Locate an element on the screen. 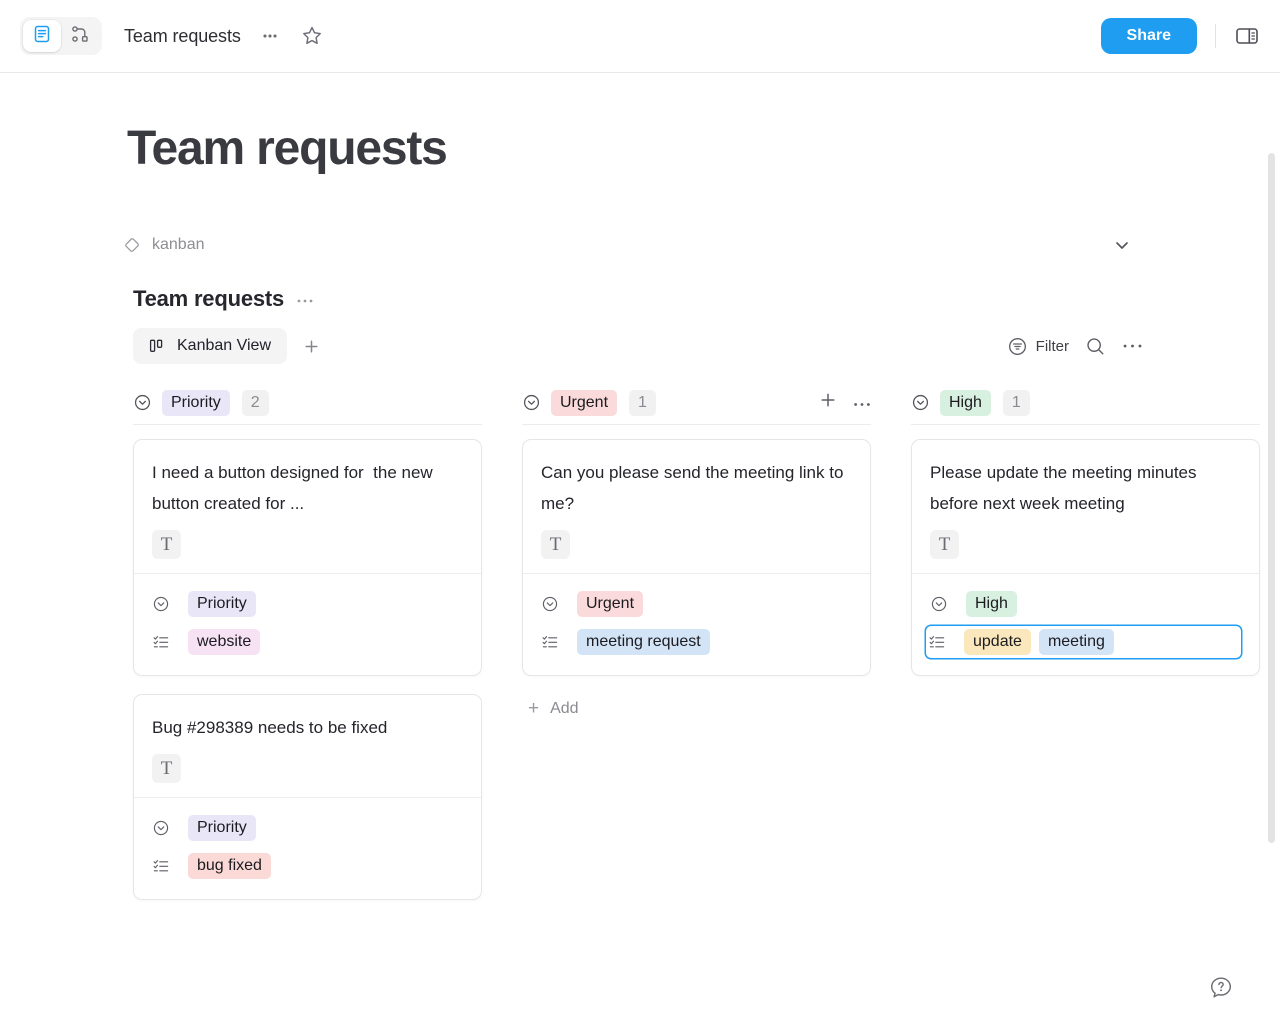 This screenshot has width=1280, height=1024. database-options-button is located at coordinates (1132, 346).